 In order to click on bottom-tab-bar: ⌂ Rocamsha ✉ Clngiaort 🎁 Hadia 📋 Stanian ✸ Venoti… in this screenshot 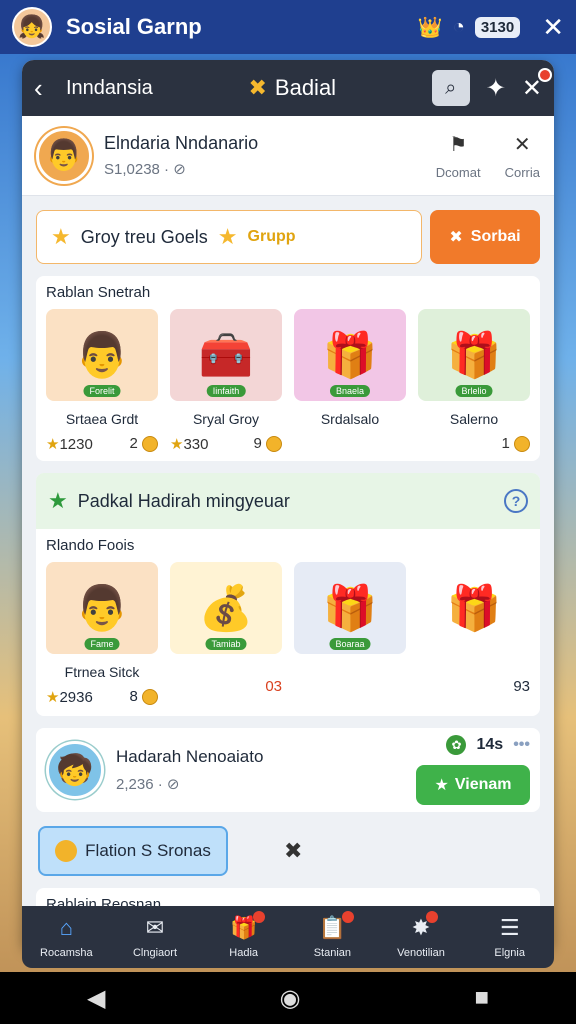, I will do `click(288, 937)`.